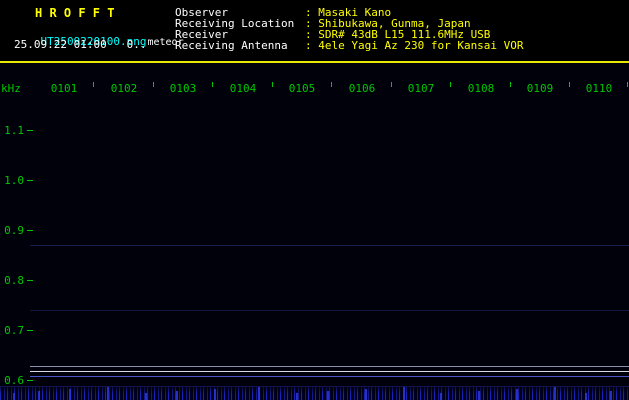 The image size is (629, 400). I want to click on time-tick-label: 0108, so click(481, 88).